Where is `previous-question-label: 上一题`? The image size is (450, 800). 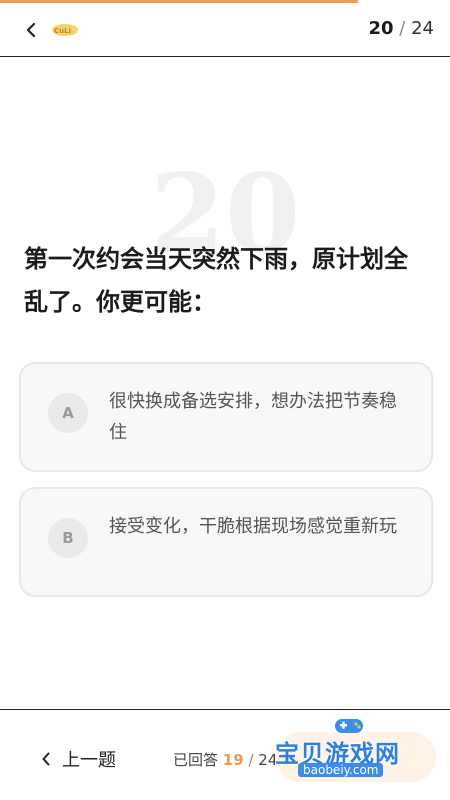 previous-question-label: 上一题 is located at coordinates (89, 760).